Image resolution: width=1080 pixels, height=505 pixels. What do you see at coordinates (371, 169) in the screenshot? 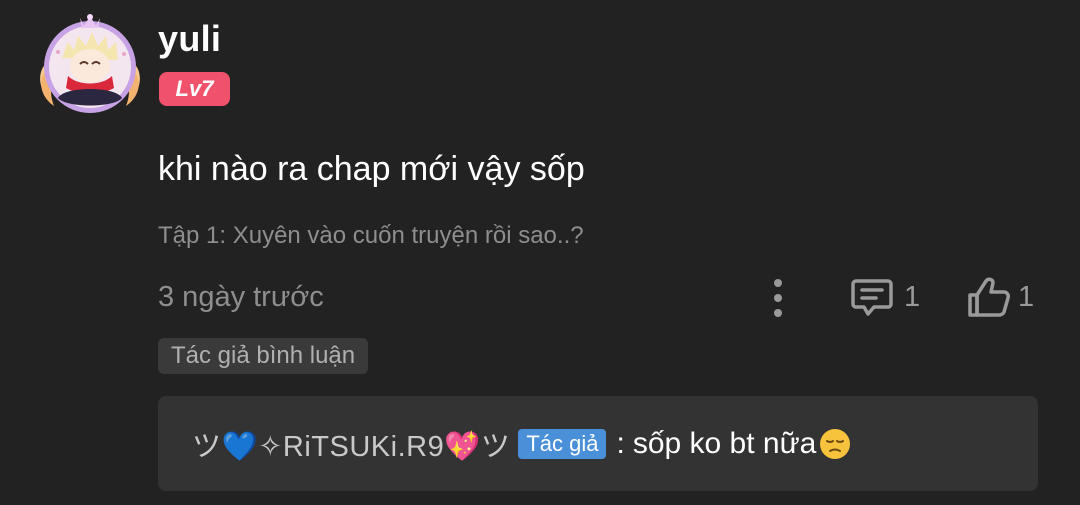
I see `comment-text: khi nào ra chap mới vậy sốp` at bounding box center [371, 169].